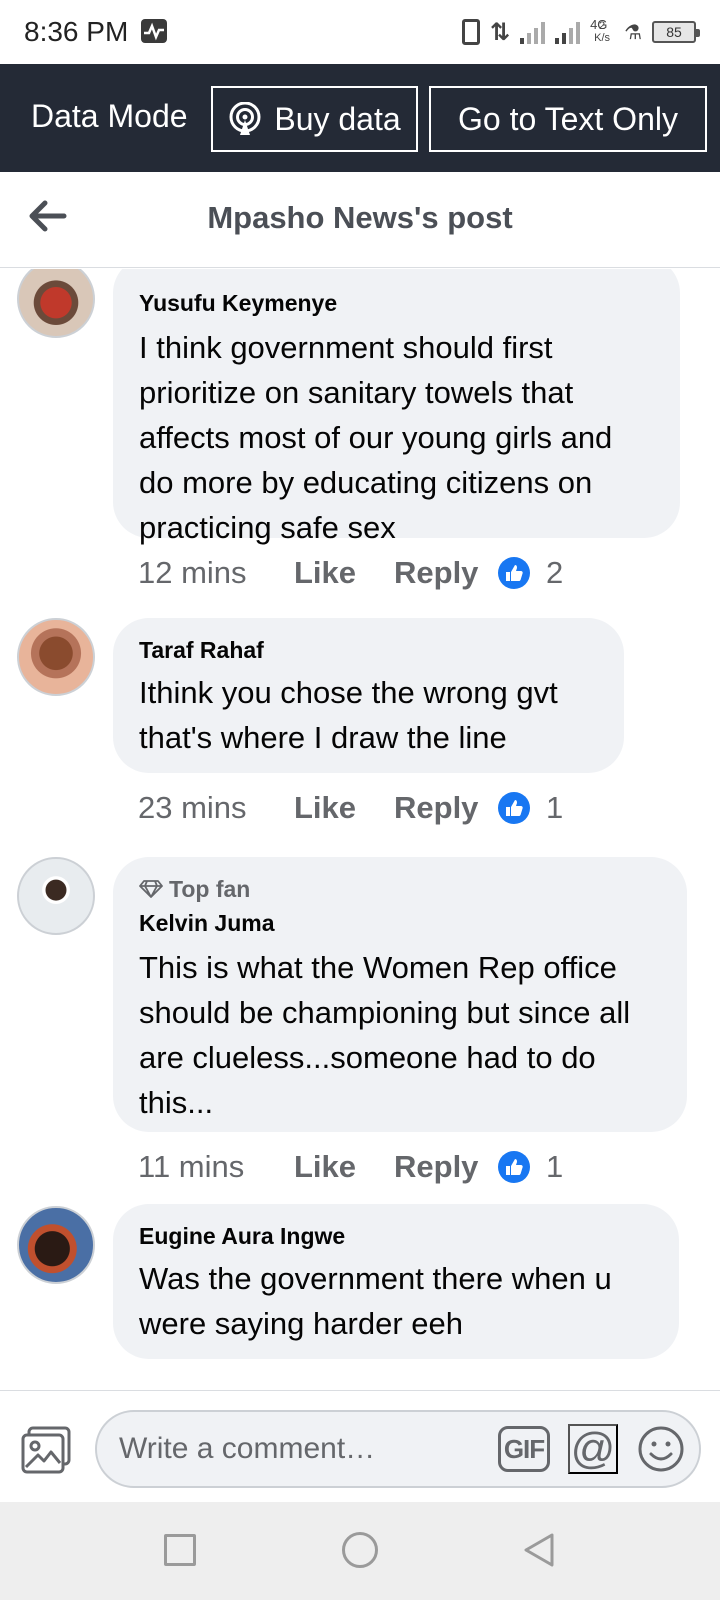 Image resolution: width=720 pixels, height=1600 pixels. What do you see at coordinates (500, 32) in the screenshot?
I see `data-transfer-icon: ⇅` at bounding box center [500, 32].